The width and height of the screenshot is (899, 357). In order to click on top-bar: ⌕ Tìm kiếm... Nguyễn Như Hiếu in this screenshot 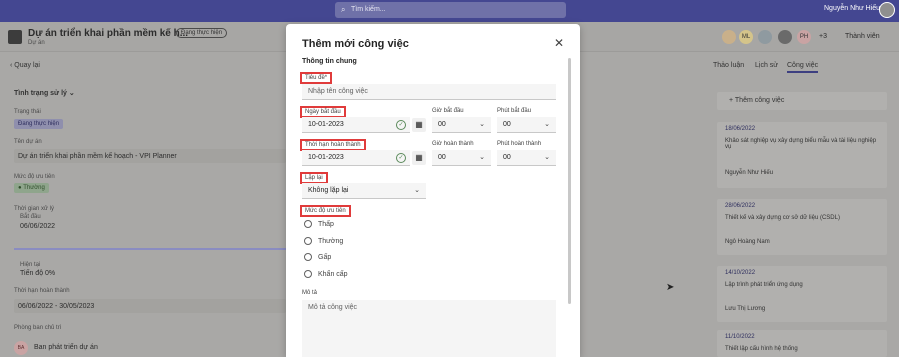, I will do `click(449, 11)`.